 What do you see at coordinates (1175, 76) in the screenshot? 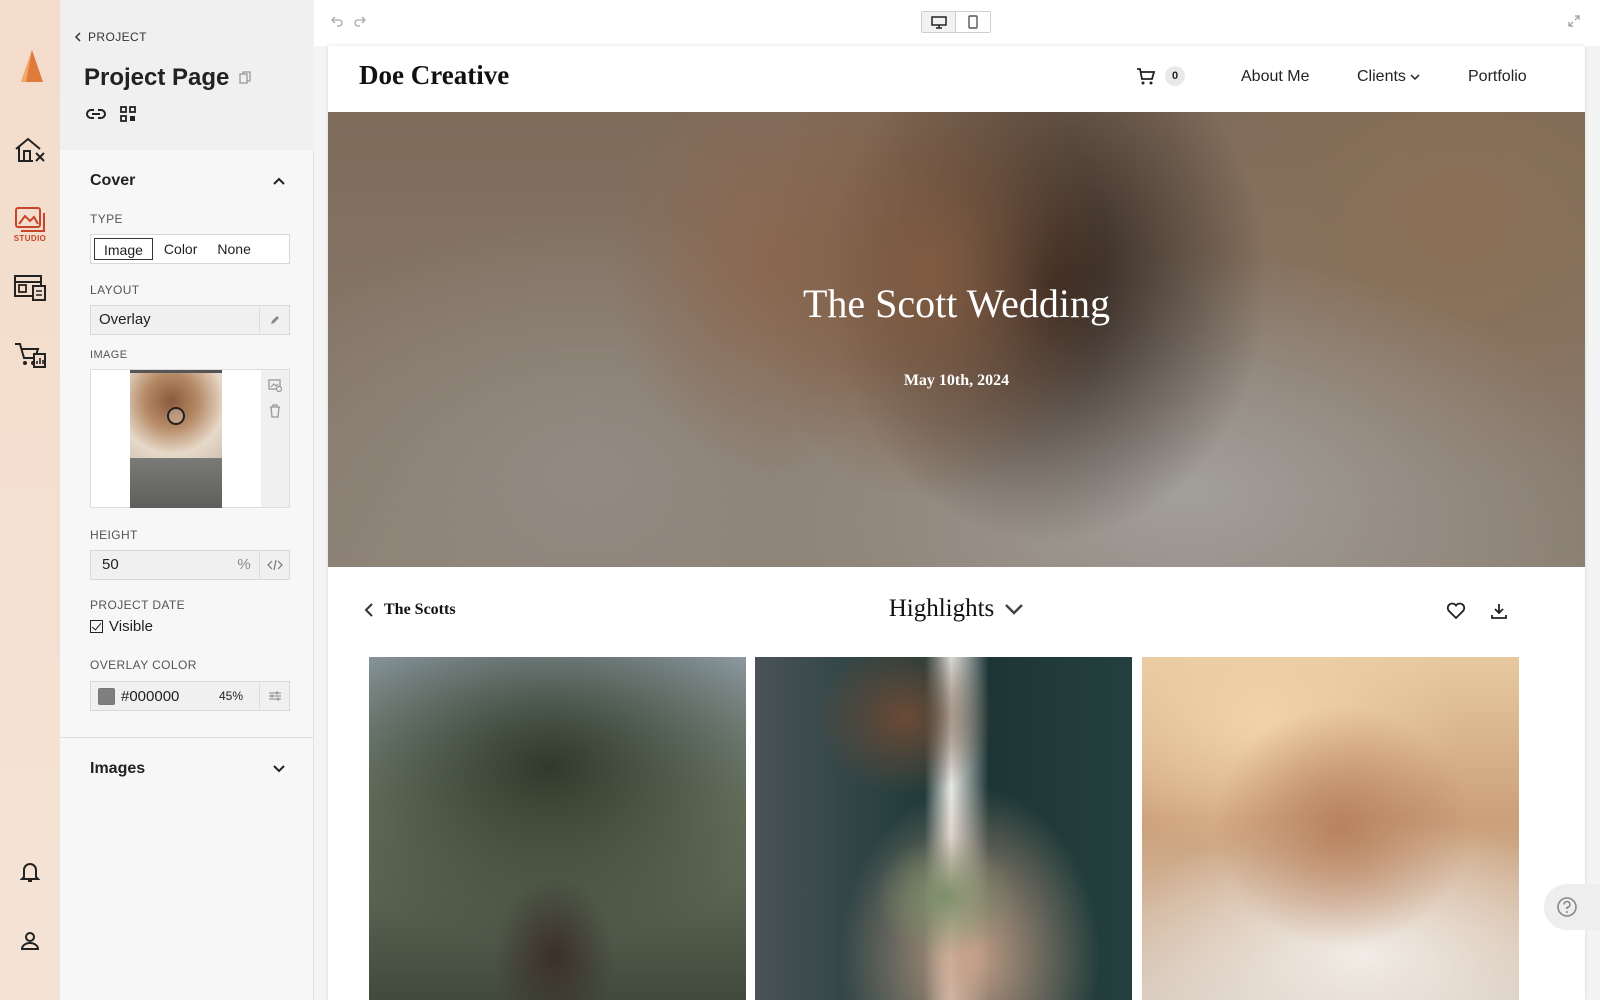
I see `cart-count-badge: 0` at bounding box center [1175, 76].